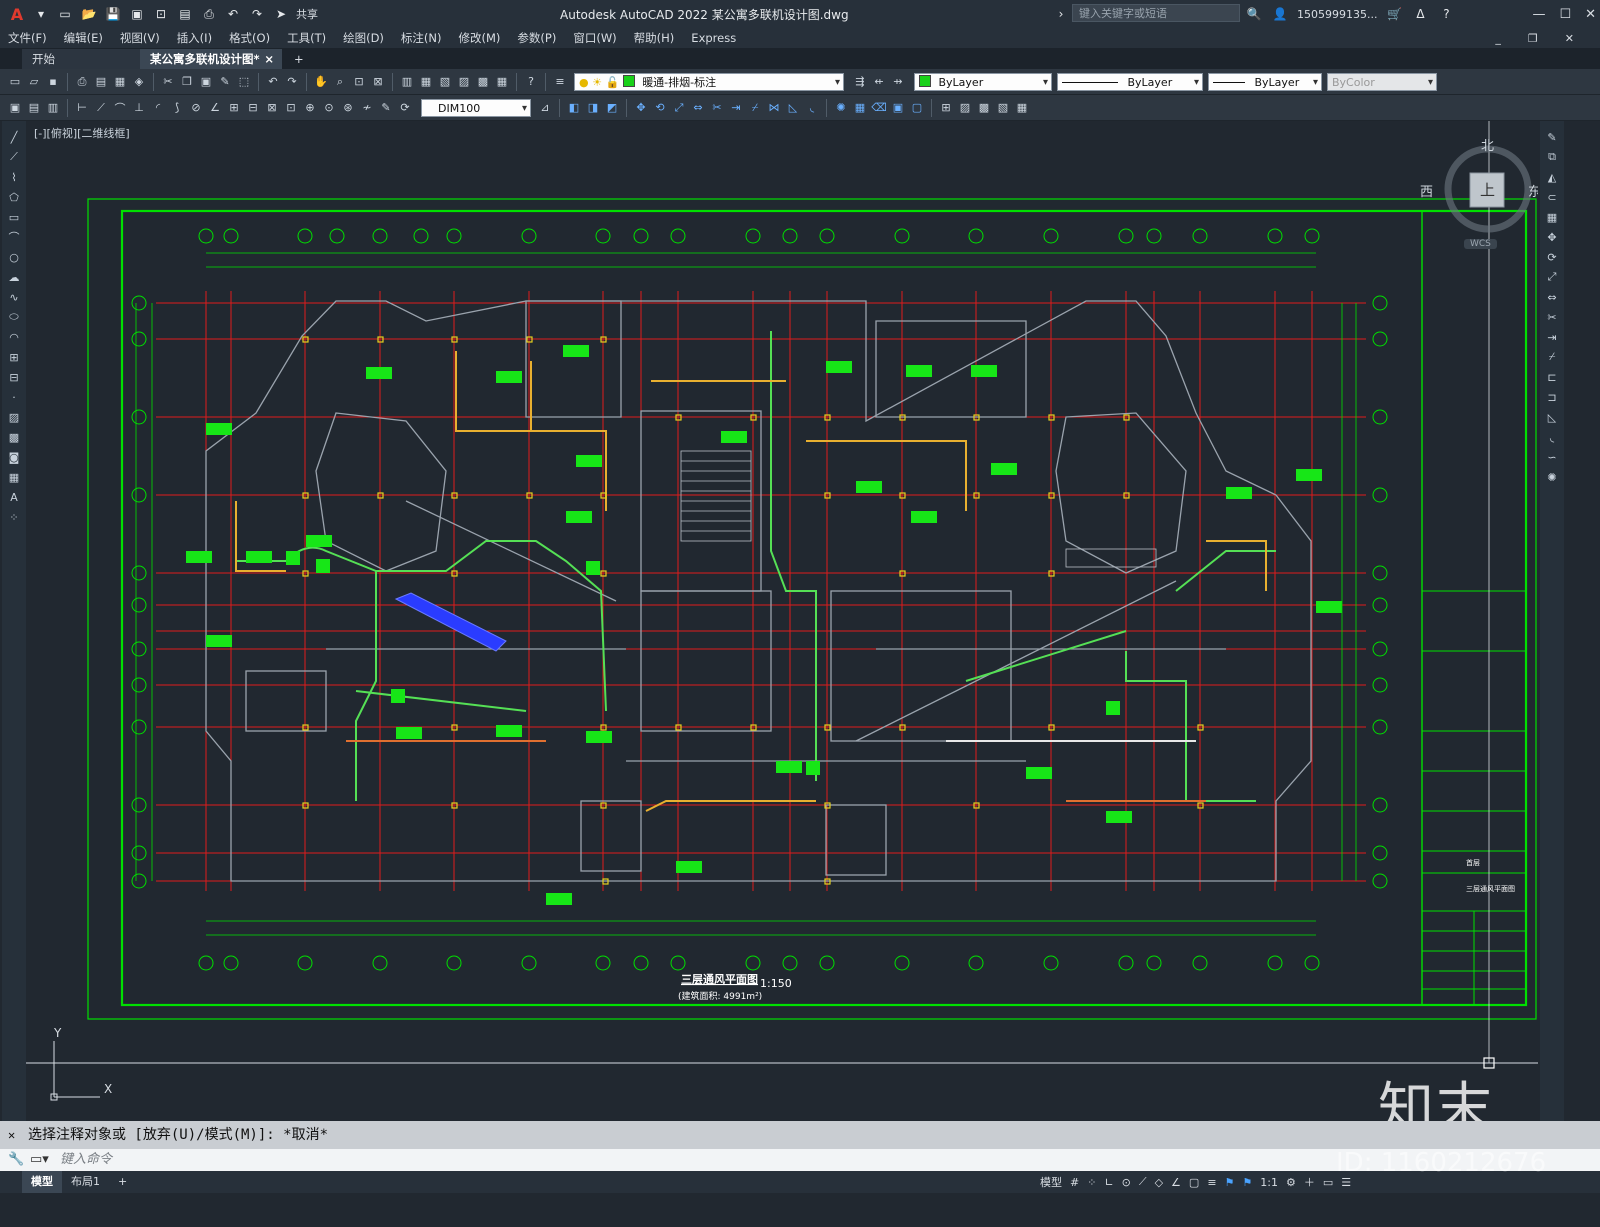  I want to click on menu-view: 视图(V), so click(140, 38).